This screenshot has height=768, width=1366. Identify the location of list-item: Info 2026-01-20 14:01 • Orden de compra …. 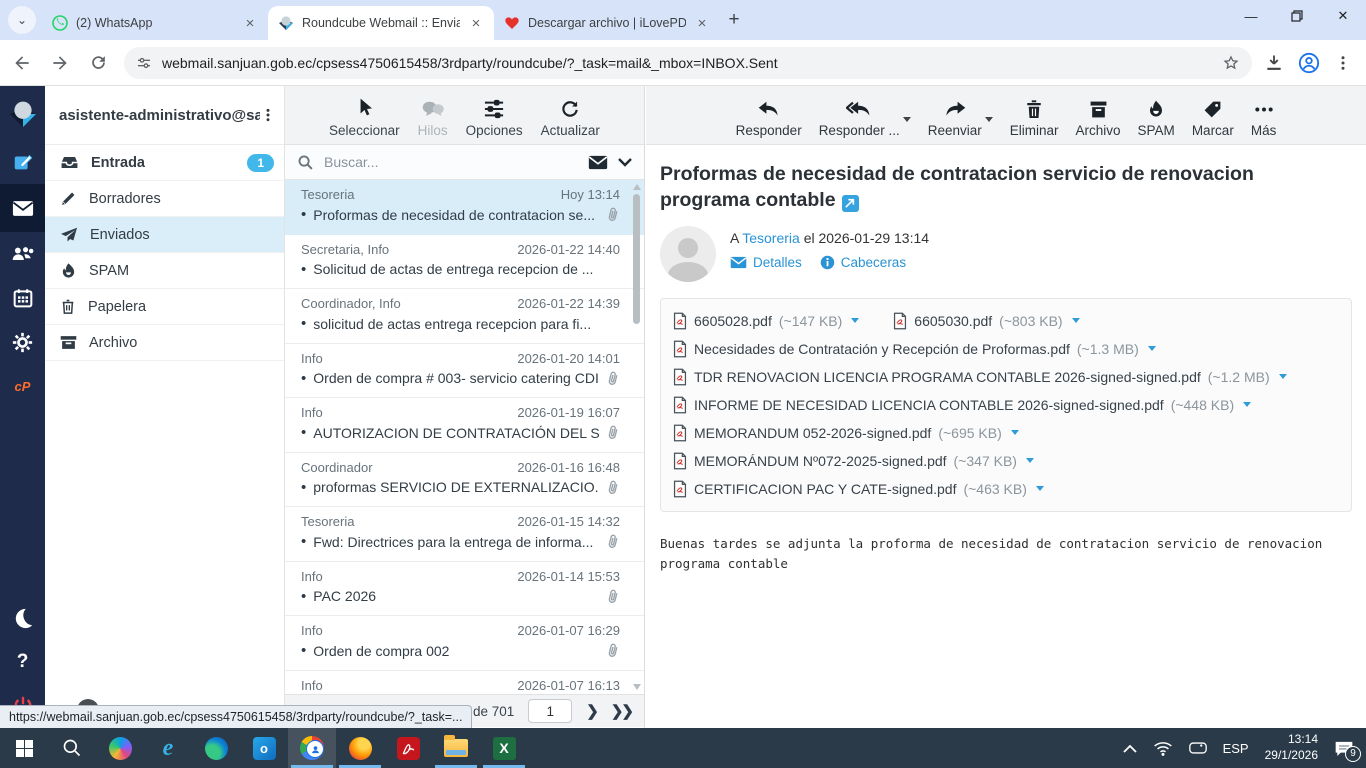
(464, 371).